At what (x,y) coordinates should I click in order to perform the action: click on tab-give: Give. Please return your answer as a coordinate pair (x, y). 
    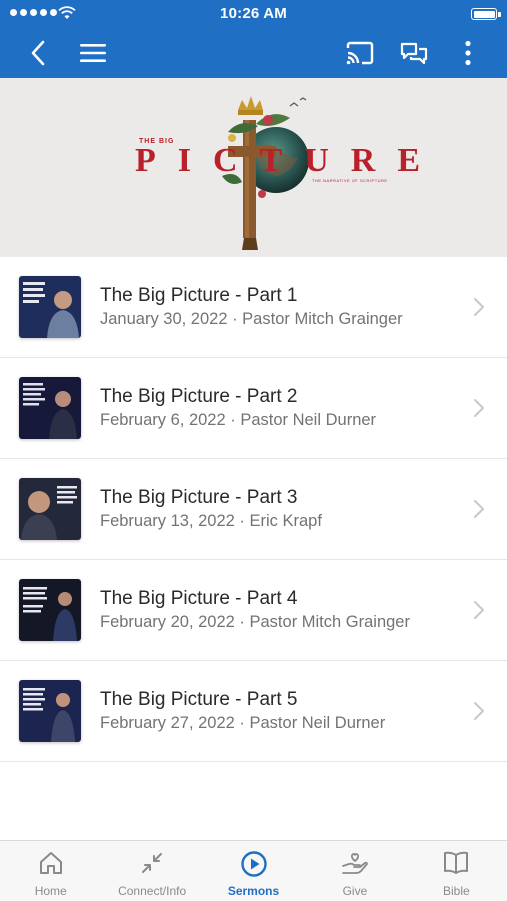
    Looking at the image, I should click on (354, 871).